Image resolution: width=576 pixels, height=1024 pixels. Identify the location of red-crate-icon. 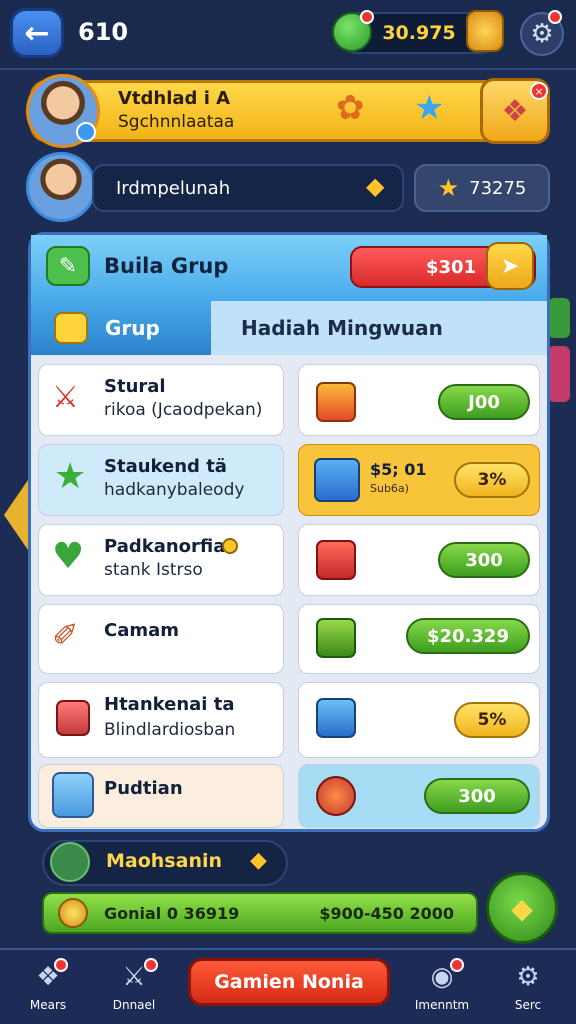
(336, 560).